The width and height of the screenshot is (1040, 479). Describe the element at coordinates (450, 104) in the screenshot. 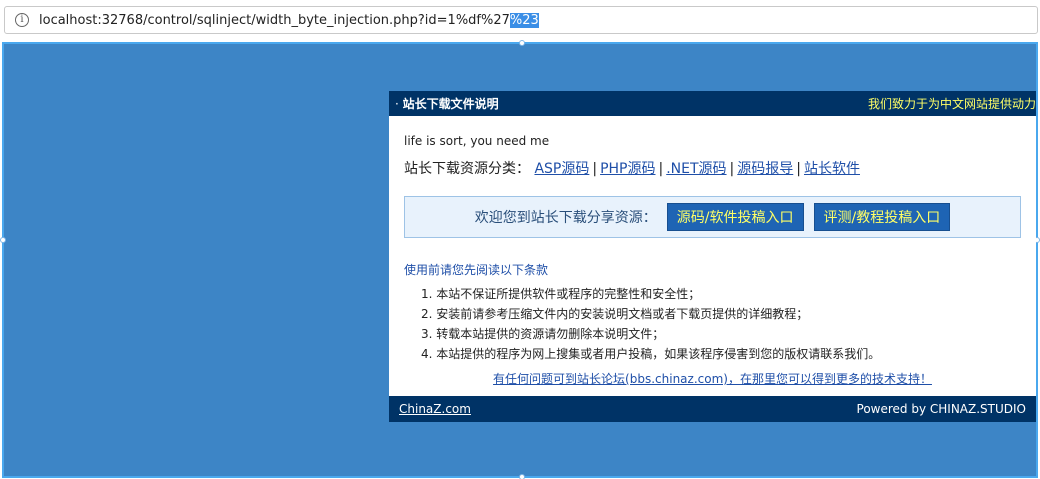

I see `panel-title-text: 站长下载文件说明` at that location.